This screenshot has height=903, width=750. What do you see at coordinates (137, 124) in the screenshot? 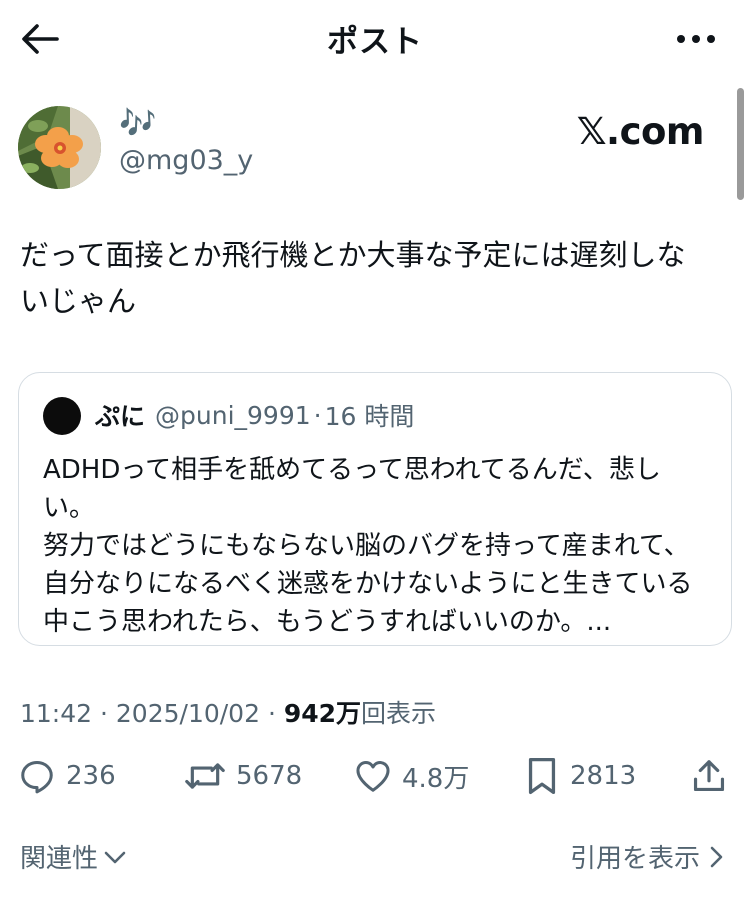
I see `display-name: 🎶` at bounding box center [137, 124].